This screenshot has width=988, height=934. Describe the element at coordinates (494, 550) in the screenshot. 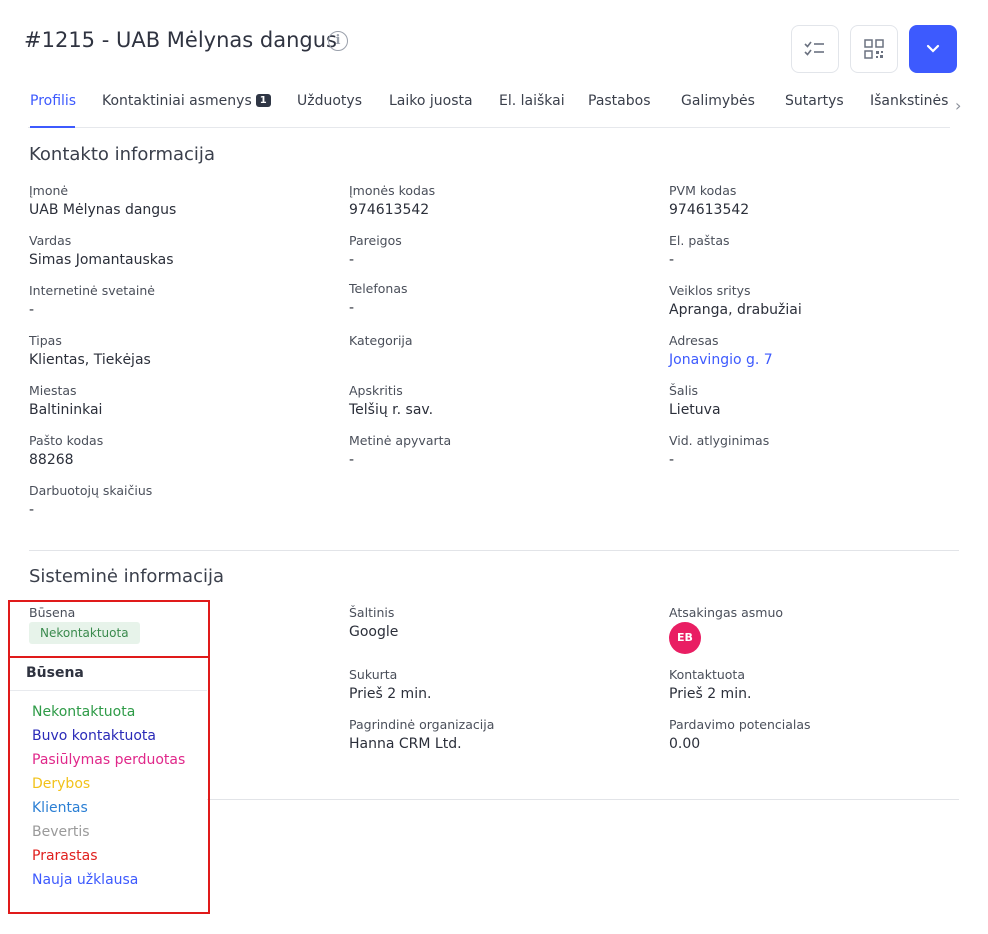

I see `section-divider` at that location.